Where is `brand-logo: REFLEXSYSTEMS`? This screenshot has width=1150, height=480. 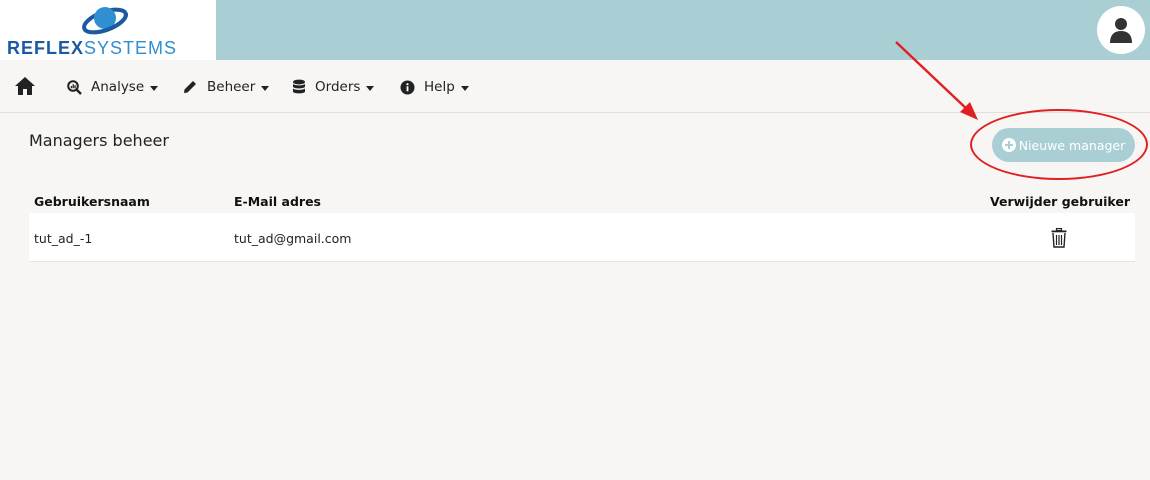 brand-logo: REFLEXSYSTEMS is located at coordinates (108, 30).